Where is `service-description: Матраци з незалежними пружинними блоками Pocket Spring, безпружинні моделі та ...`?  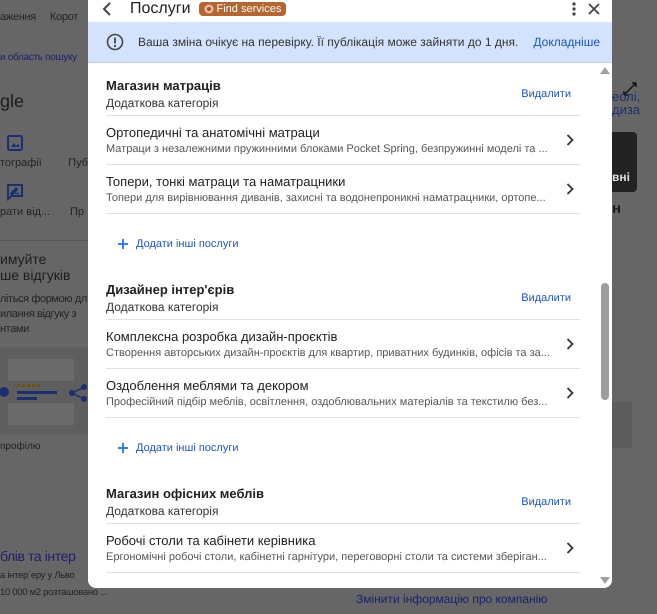
service-description: Матраци з незалежними пружинними блоками Pocket Spring, безпружинні моделі та ... is located at coordinates (327, 149).